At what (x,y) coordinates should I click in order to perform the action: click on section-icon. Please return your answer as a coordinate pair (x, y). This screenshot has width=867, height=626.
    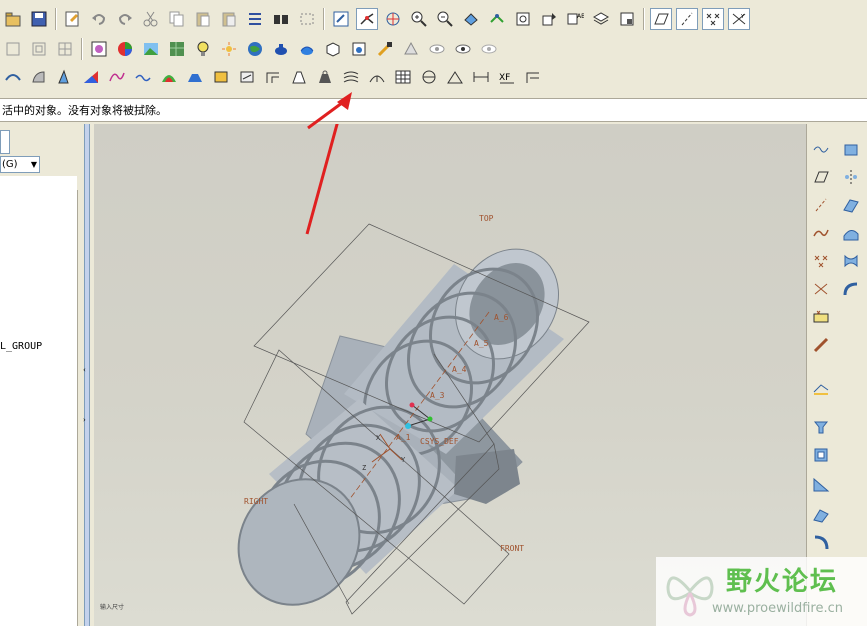
    Looking at the image, I should click on (273, 77).